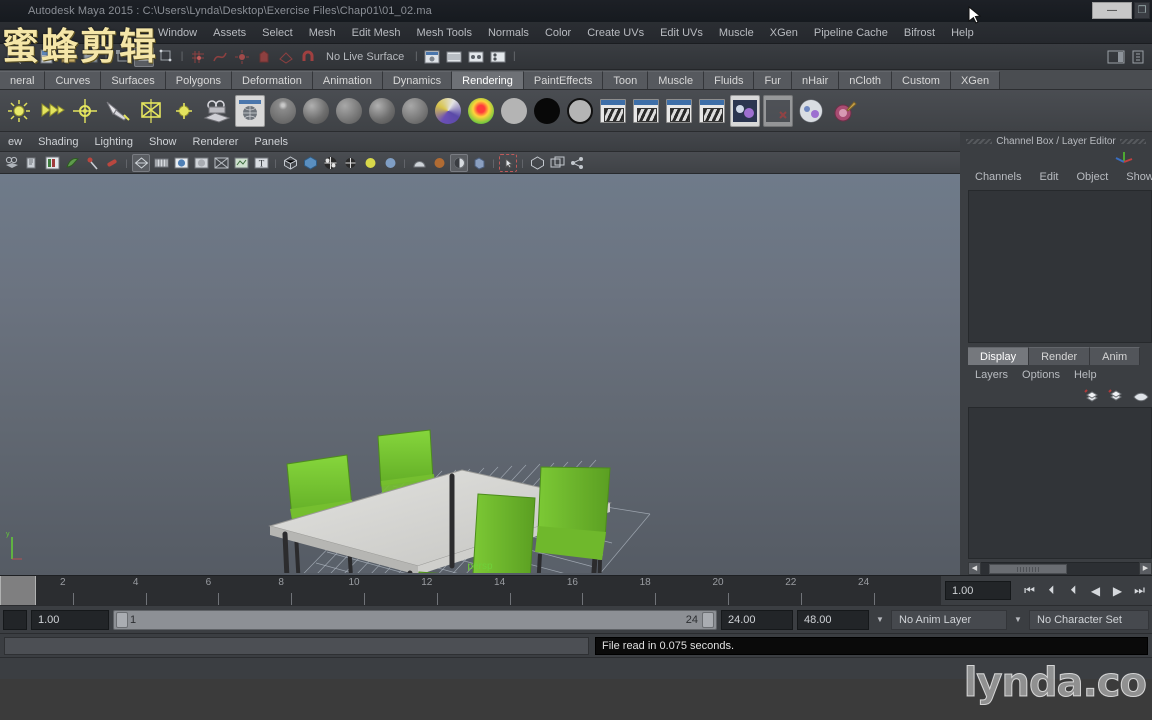 This screenshot has height=720, width=1152. Describe the element at coordinates (708, 619) in the screenshot. I see `range-handle-end` at that location.